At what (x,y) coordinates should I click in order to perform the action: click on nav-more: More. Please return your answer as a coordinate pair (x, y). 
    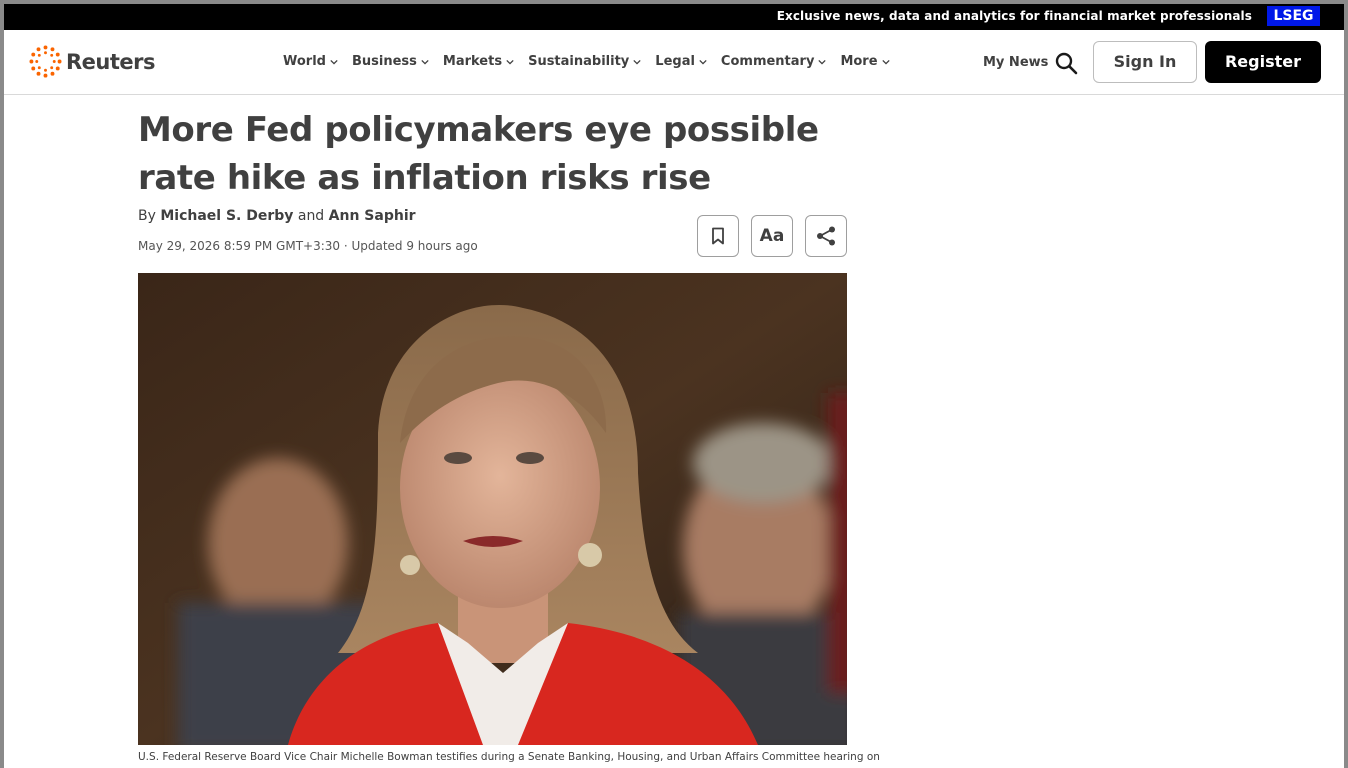
    Looking at the image, I should click on (865, 61).